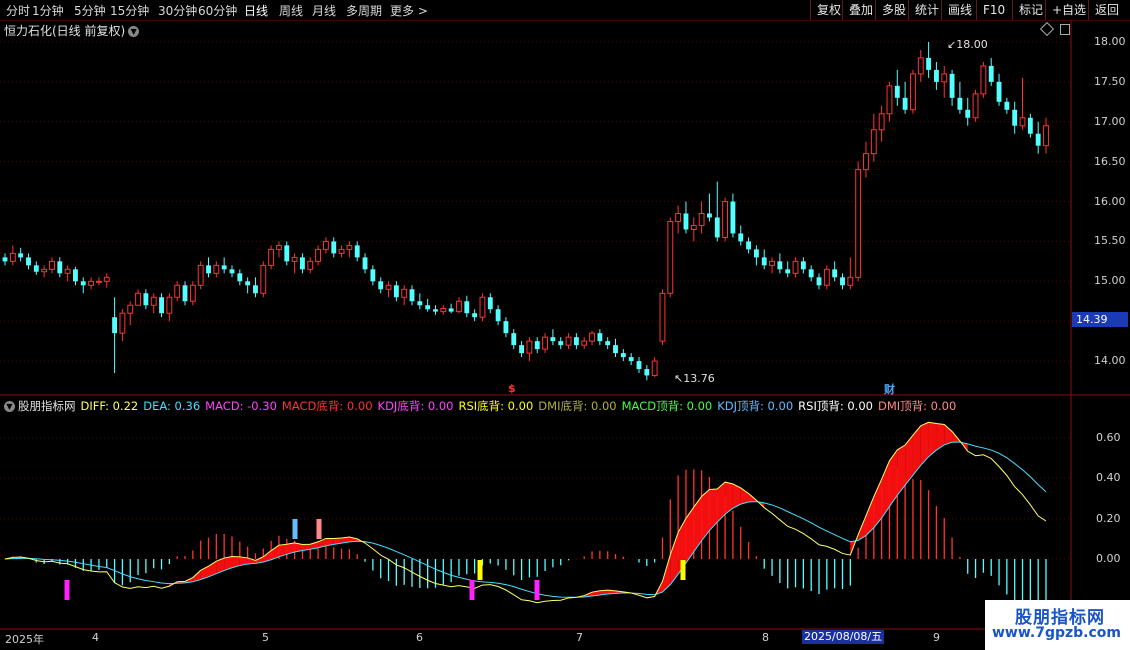  I want to click on price-tick-1: 17.50, so click(1110, 81).